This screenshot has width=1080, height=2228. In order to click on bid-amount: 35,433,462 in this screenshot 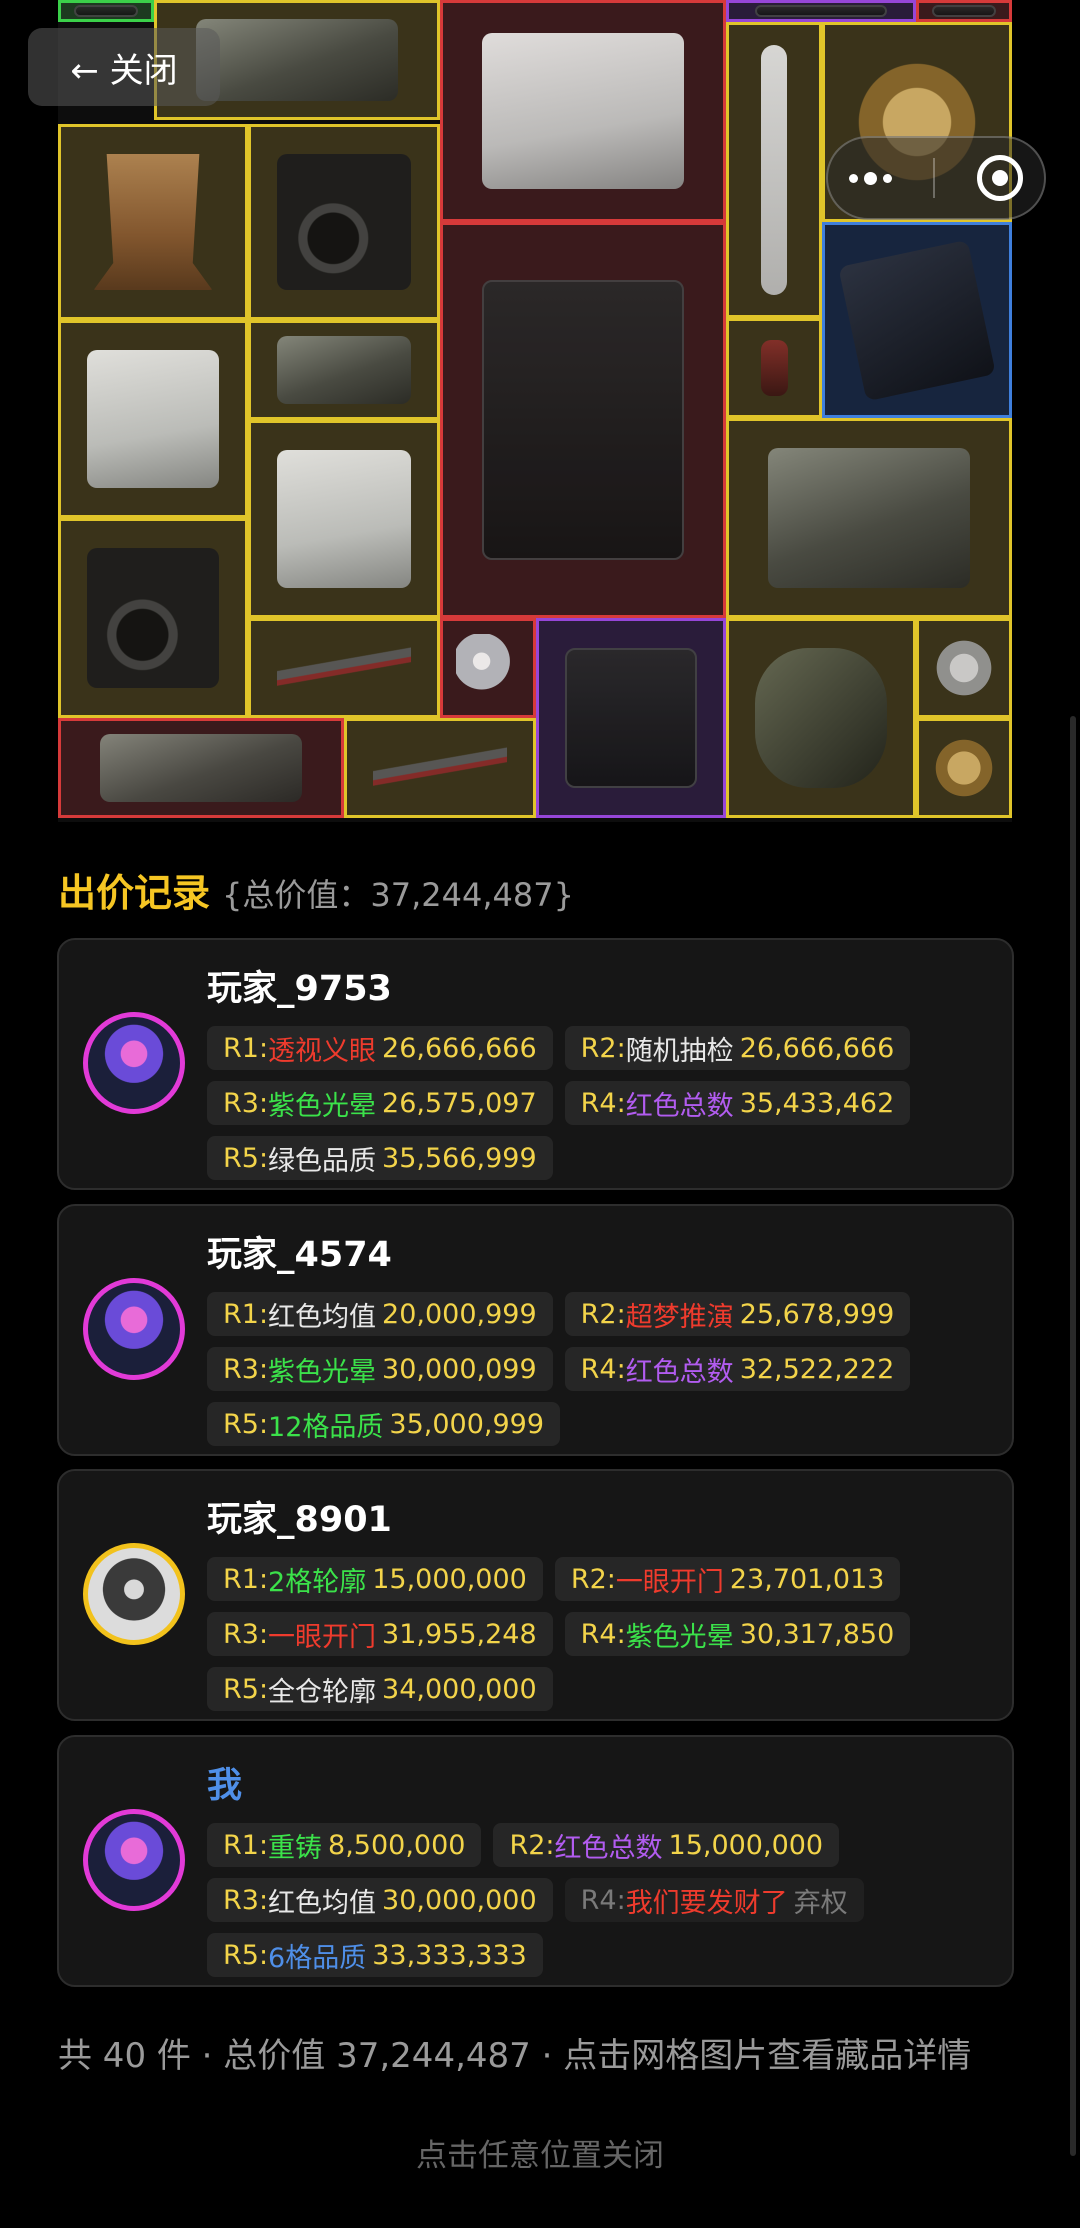, I will do `click(817, 1103)`.